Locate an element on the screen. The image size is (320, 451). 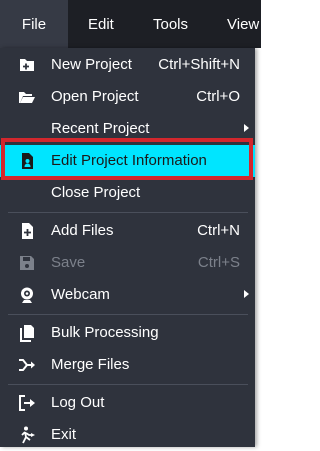
menu-view: View is located at coordinates (243, 24).